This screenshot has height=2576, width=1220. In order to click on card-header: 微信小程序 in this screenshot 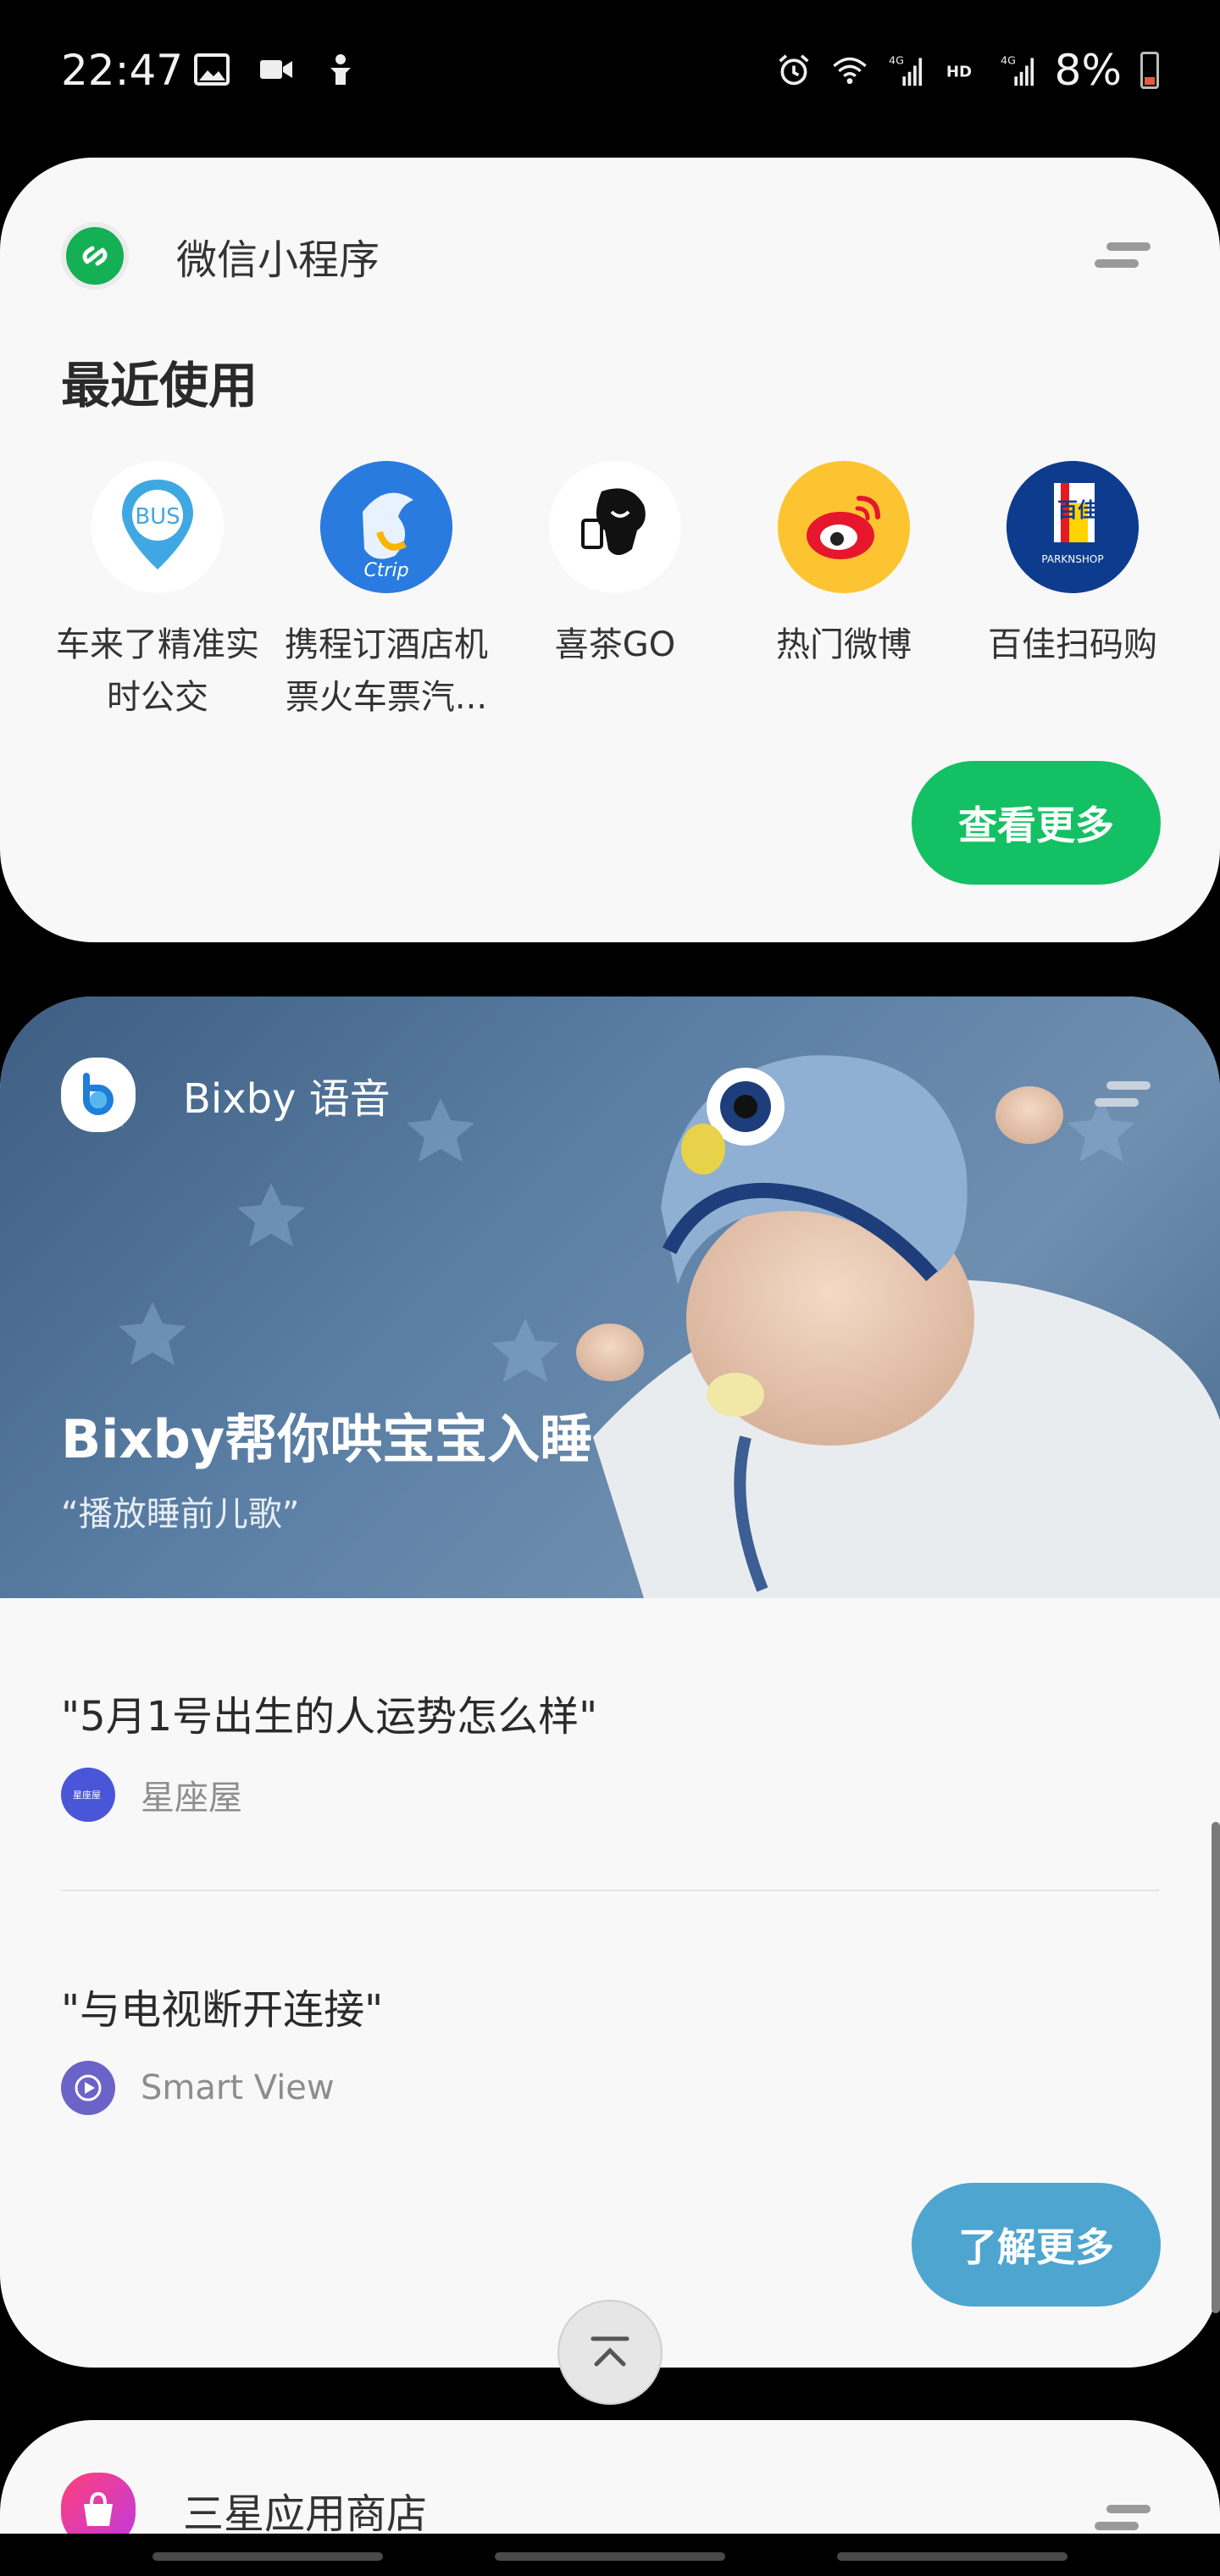, I will do `click(220, 256)`.